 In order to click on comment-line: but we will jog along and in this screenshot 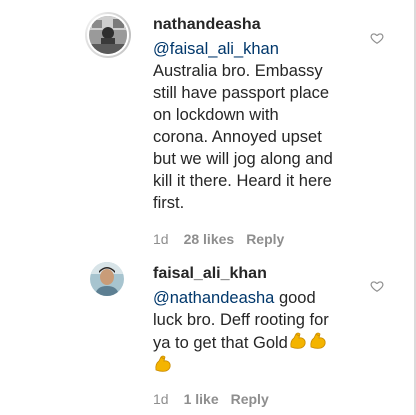, I will do `click(243, 159)`.